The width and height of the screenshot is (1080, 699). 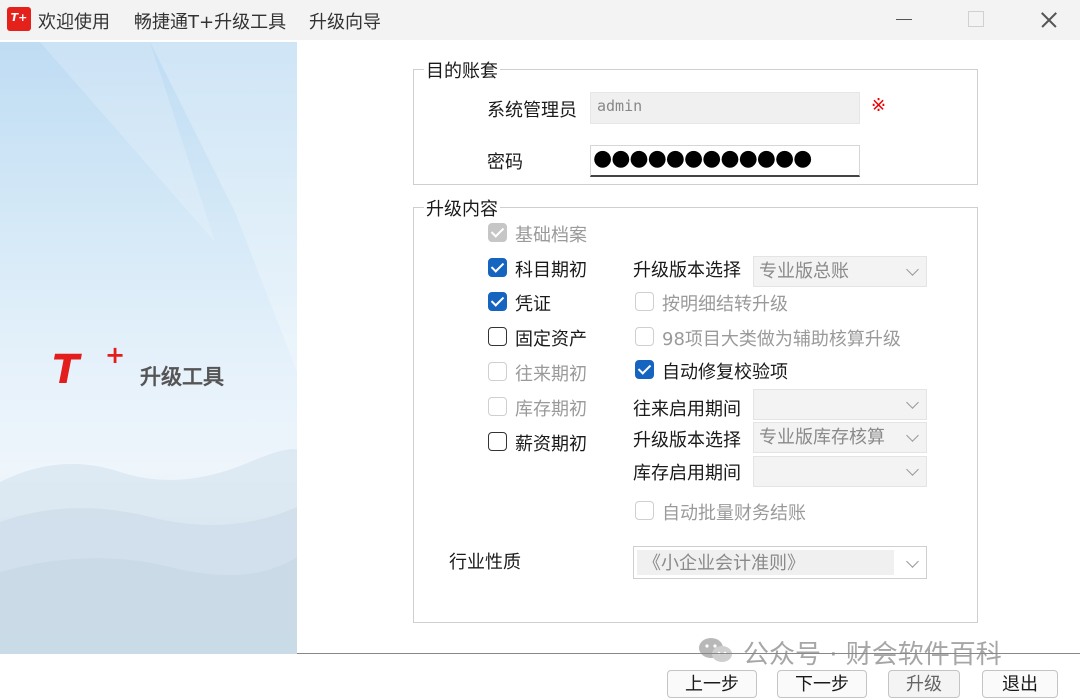 What do you see at coordinates (497, 441) in the screenshot?
I see `checkbox-payroll-opening` at bounding box center [497, 441].